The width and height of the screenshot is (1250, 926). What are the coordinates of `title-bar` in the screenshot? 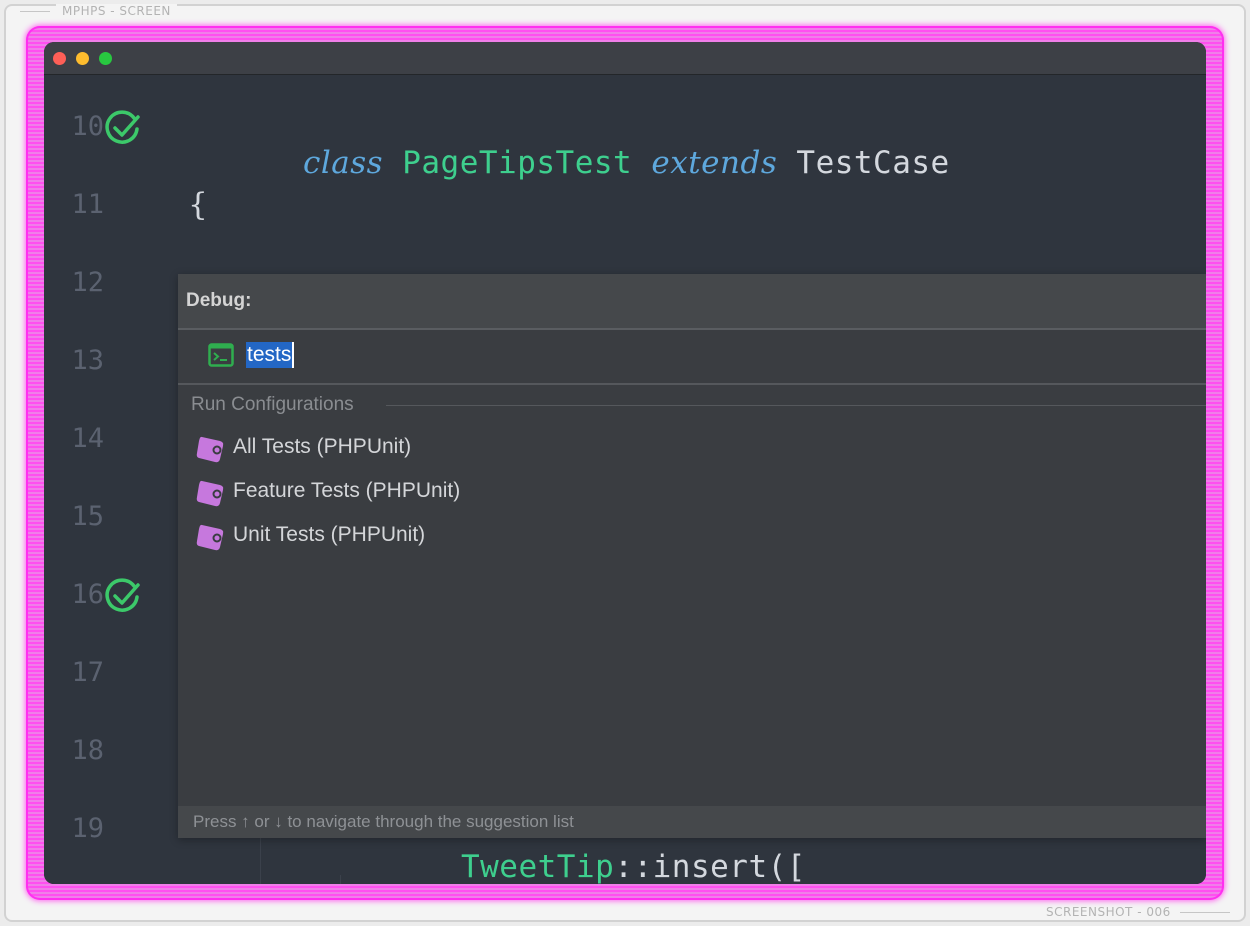 It's located at (625, 58).